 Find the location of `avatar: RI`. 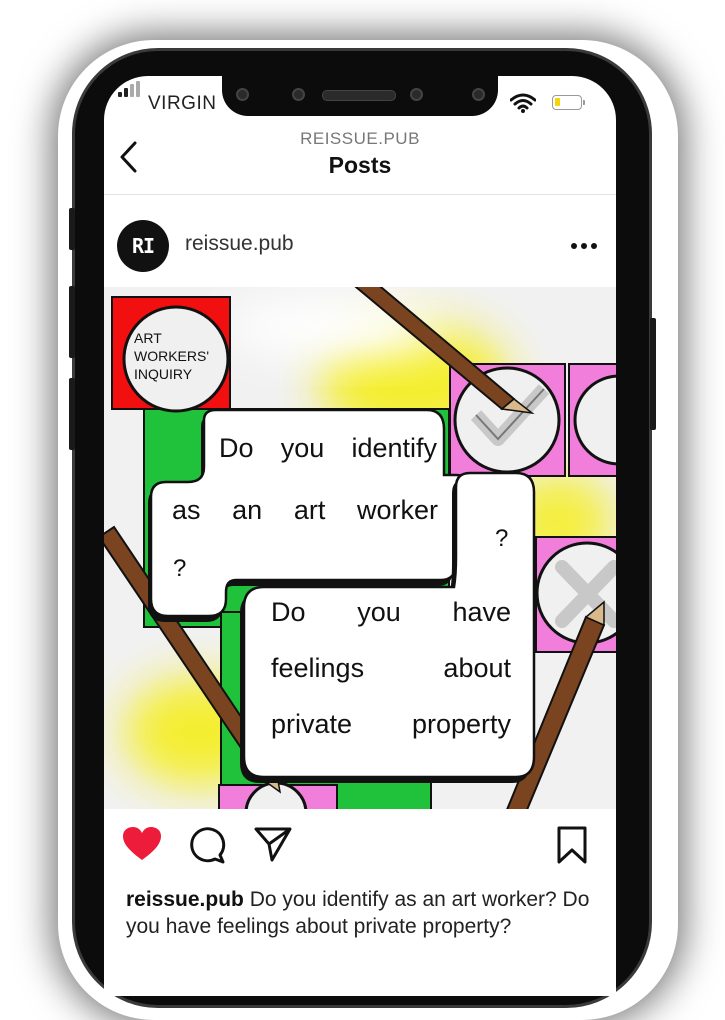

avatar: RI is located at coordinates (143, 246).